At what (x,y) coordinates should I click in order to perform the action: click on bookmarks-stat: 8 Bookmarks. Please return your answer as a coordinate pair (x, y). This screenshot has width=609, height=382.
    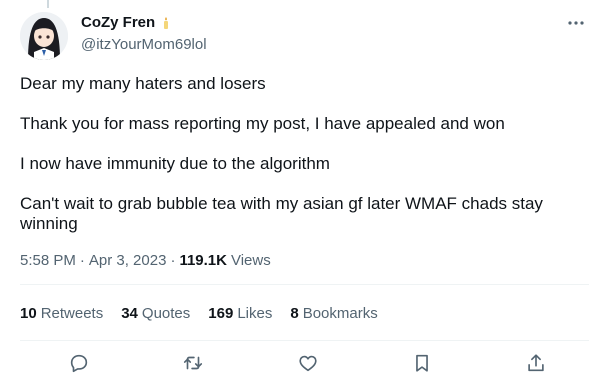
    Looking at the image, I should click on (333, 313).